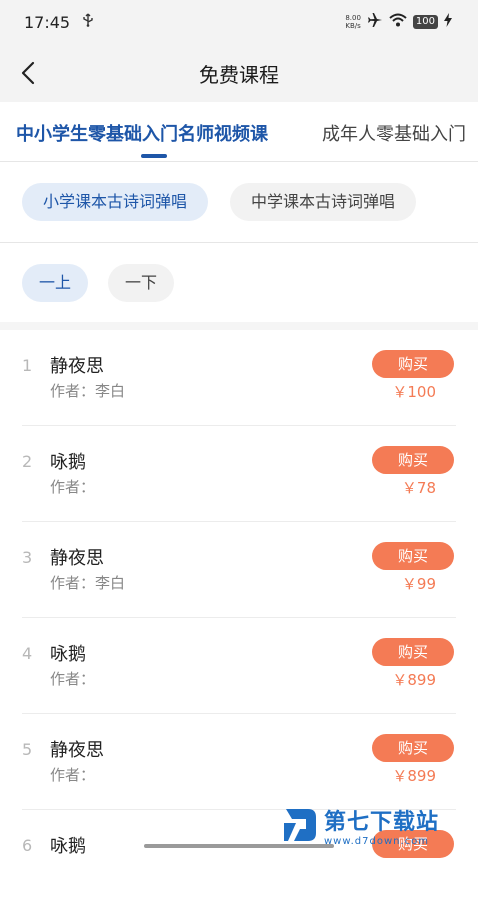  Describe the element at coordinates (55, 283) in the screenshot. I see `grade-chip-first-up: 一上` at that location.